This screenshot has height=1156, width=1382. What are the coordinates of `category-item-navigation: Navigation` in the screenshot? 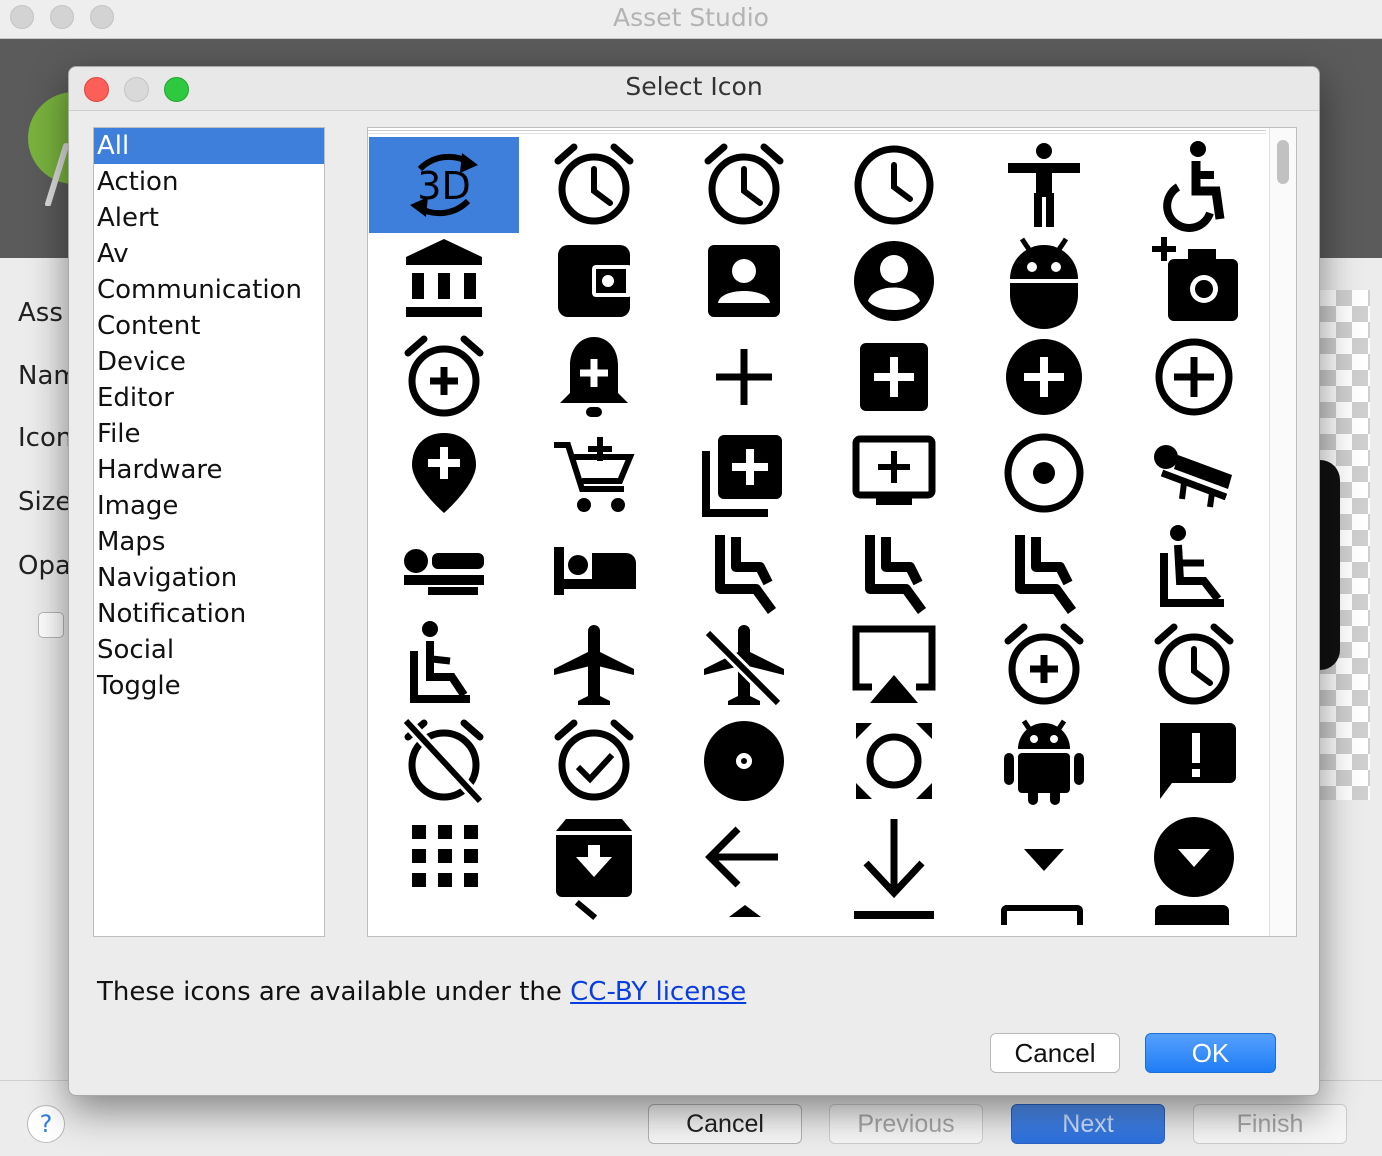 It's located at (209, 578).